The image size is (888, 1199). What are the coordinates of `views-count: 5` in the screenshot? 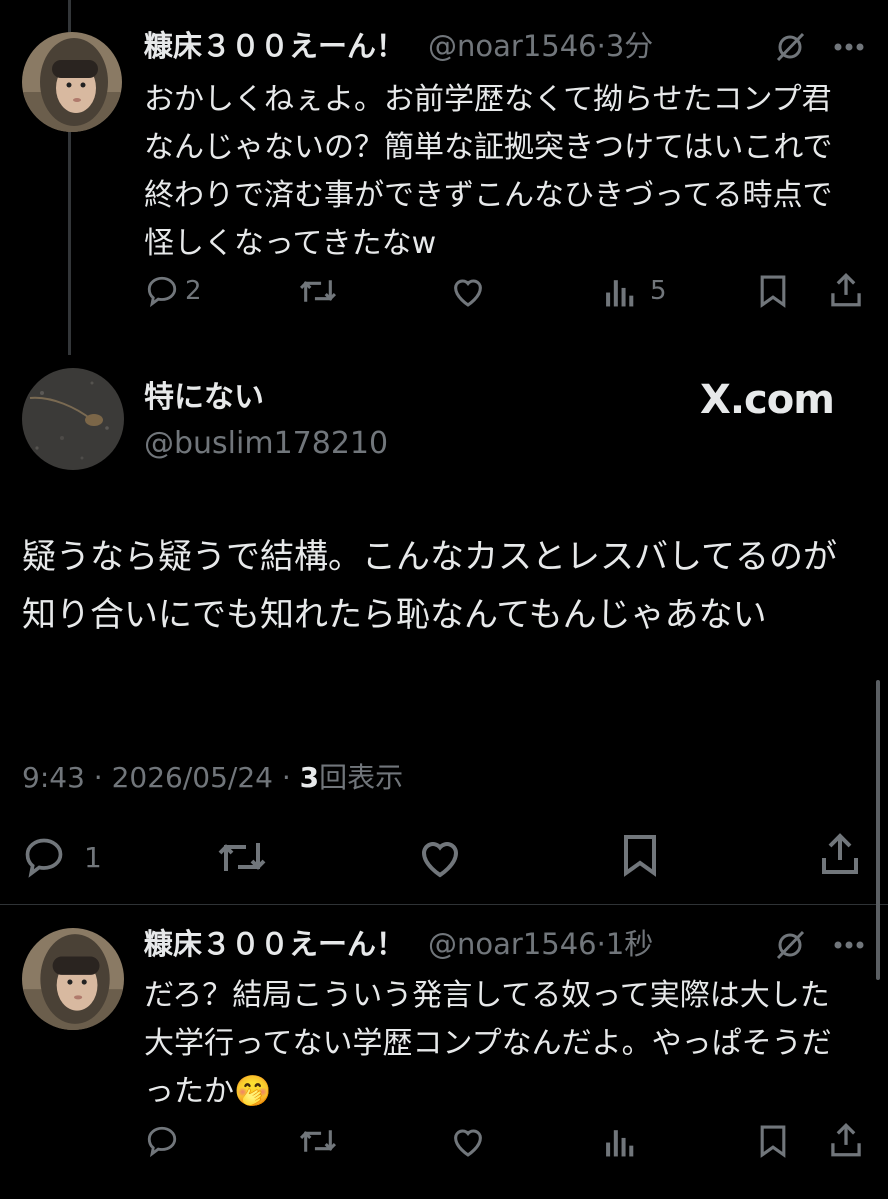 It's located at (658, 291).